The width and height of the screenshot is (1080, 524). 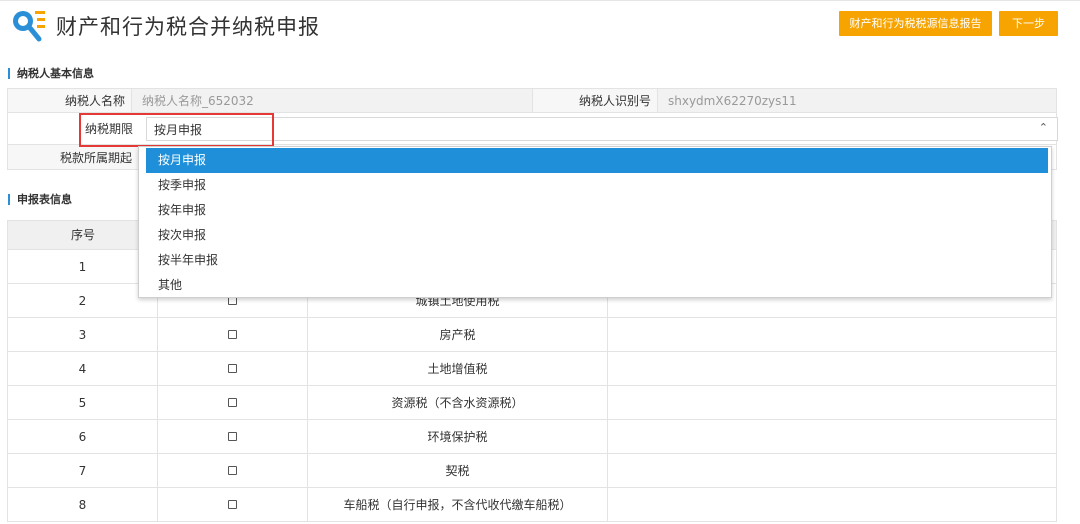 I want to click on row-no: 2, so click(x=83, y=300).